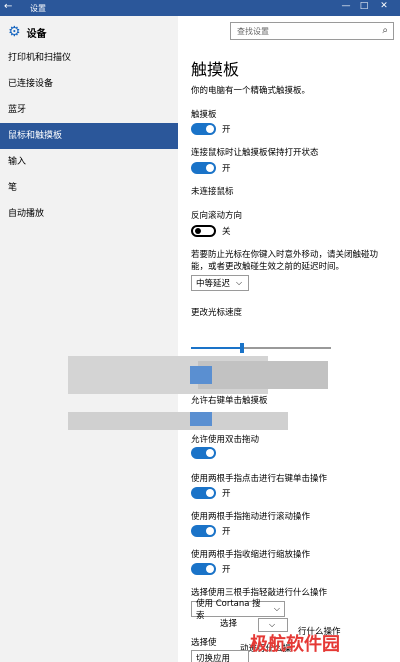 This screenshot has width=400, height=662. Describe the element at coordinates (287, 348) in the screenshot. I see `cursor-speed-track-empty` at that location.